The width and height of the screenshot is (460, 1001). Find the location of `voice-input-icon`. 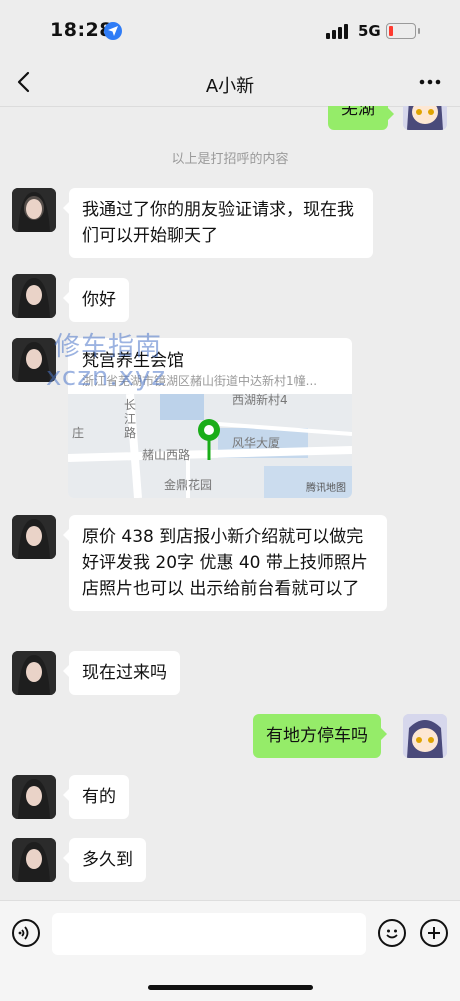

voice-input-icon is located at coordinates (26, 933).